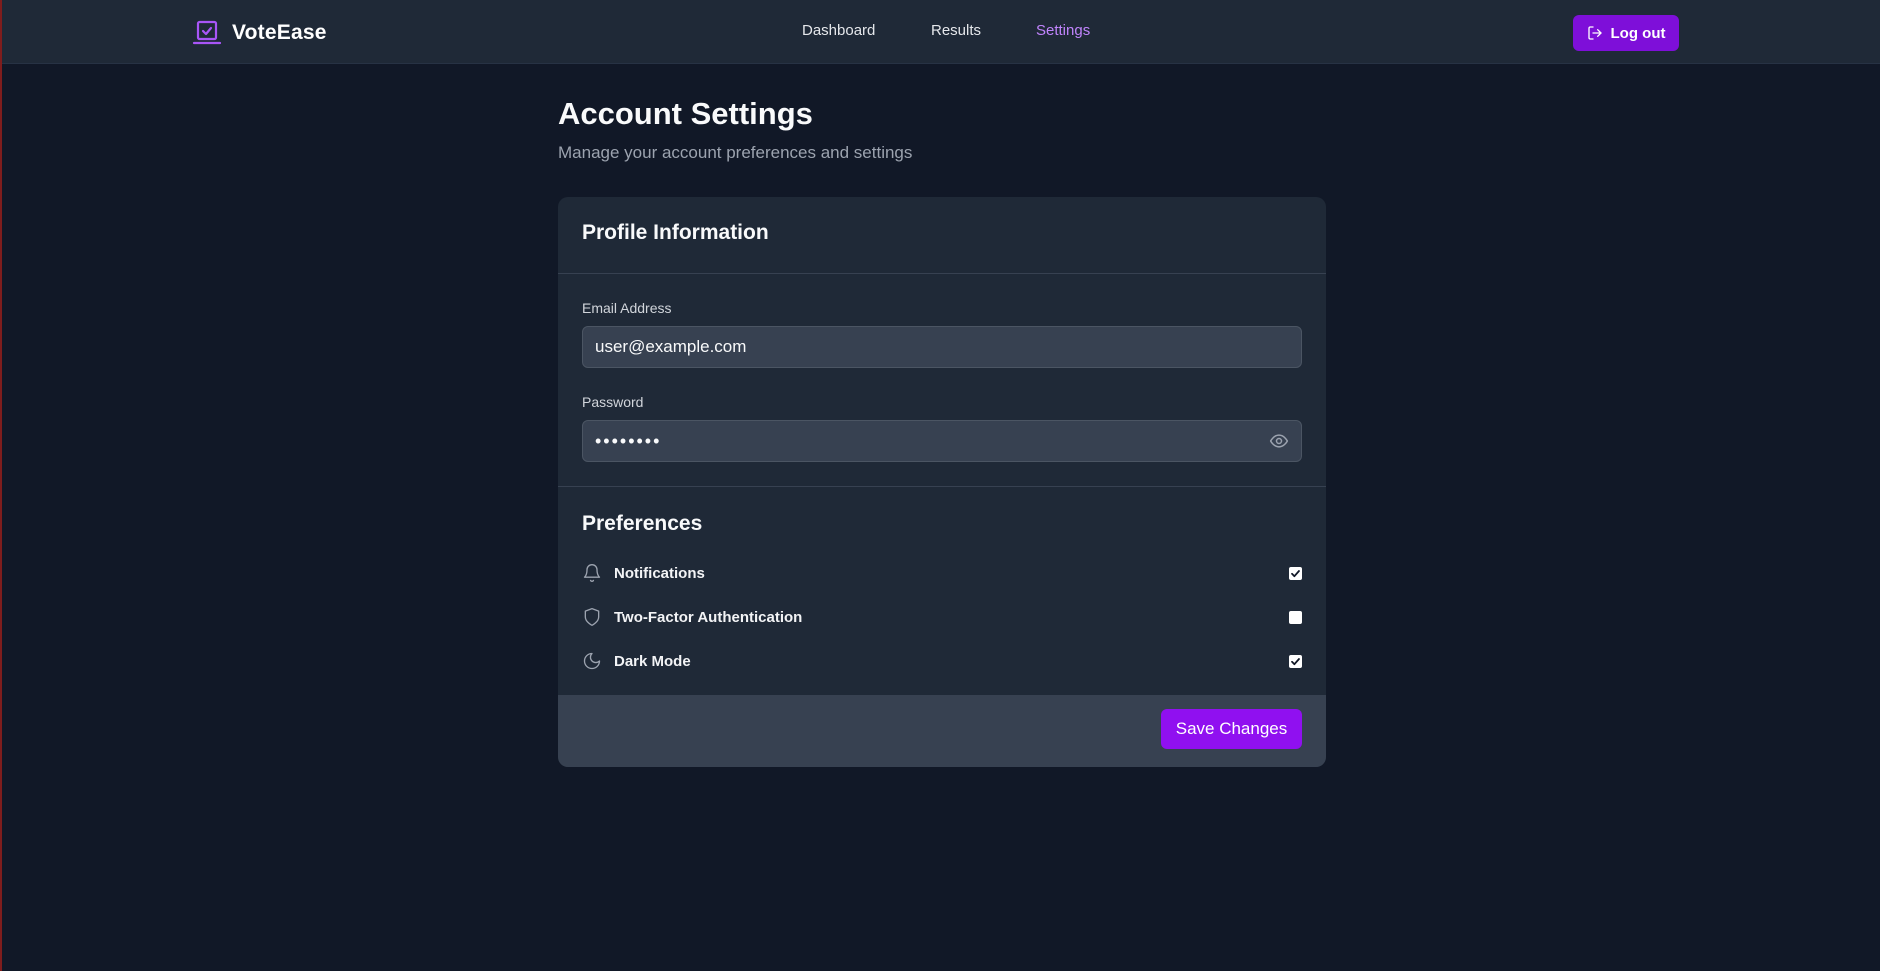  Describe the element at coordinates (942, 441) in the screenshot. I see `password-field: ••••••••` at that location.